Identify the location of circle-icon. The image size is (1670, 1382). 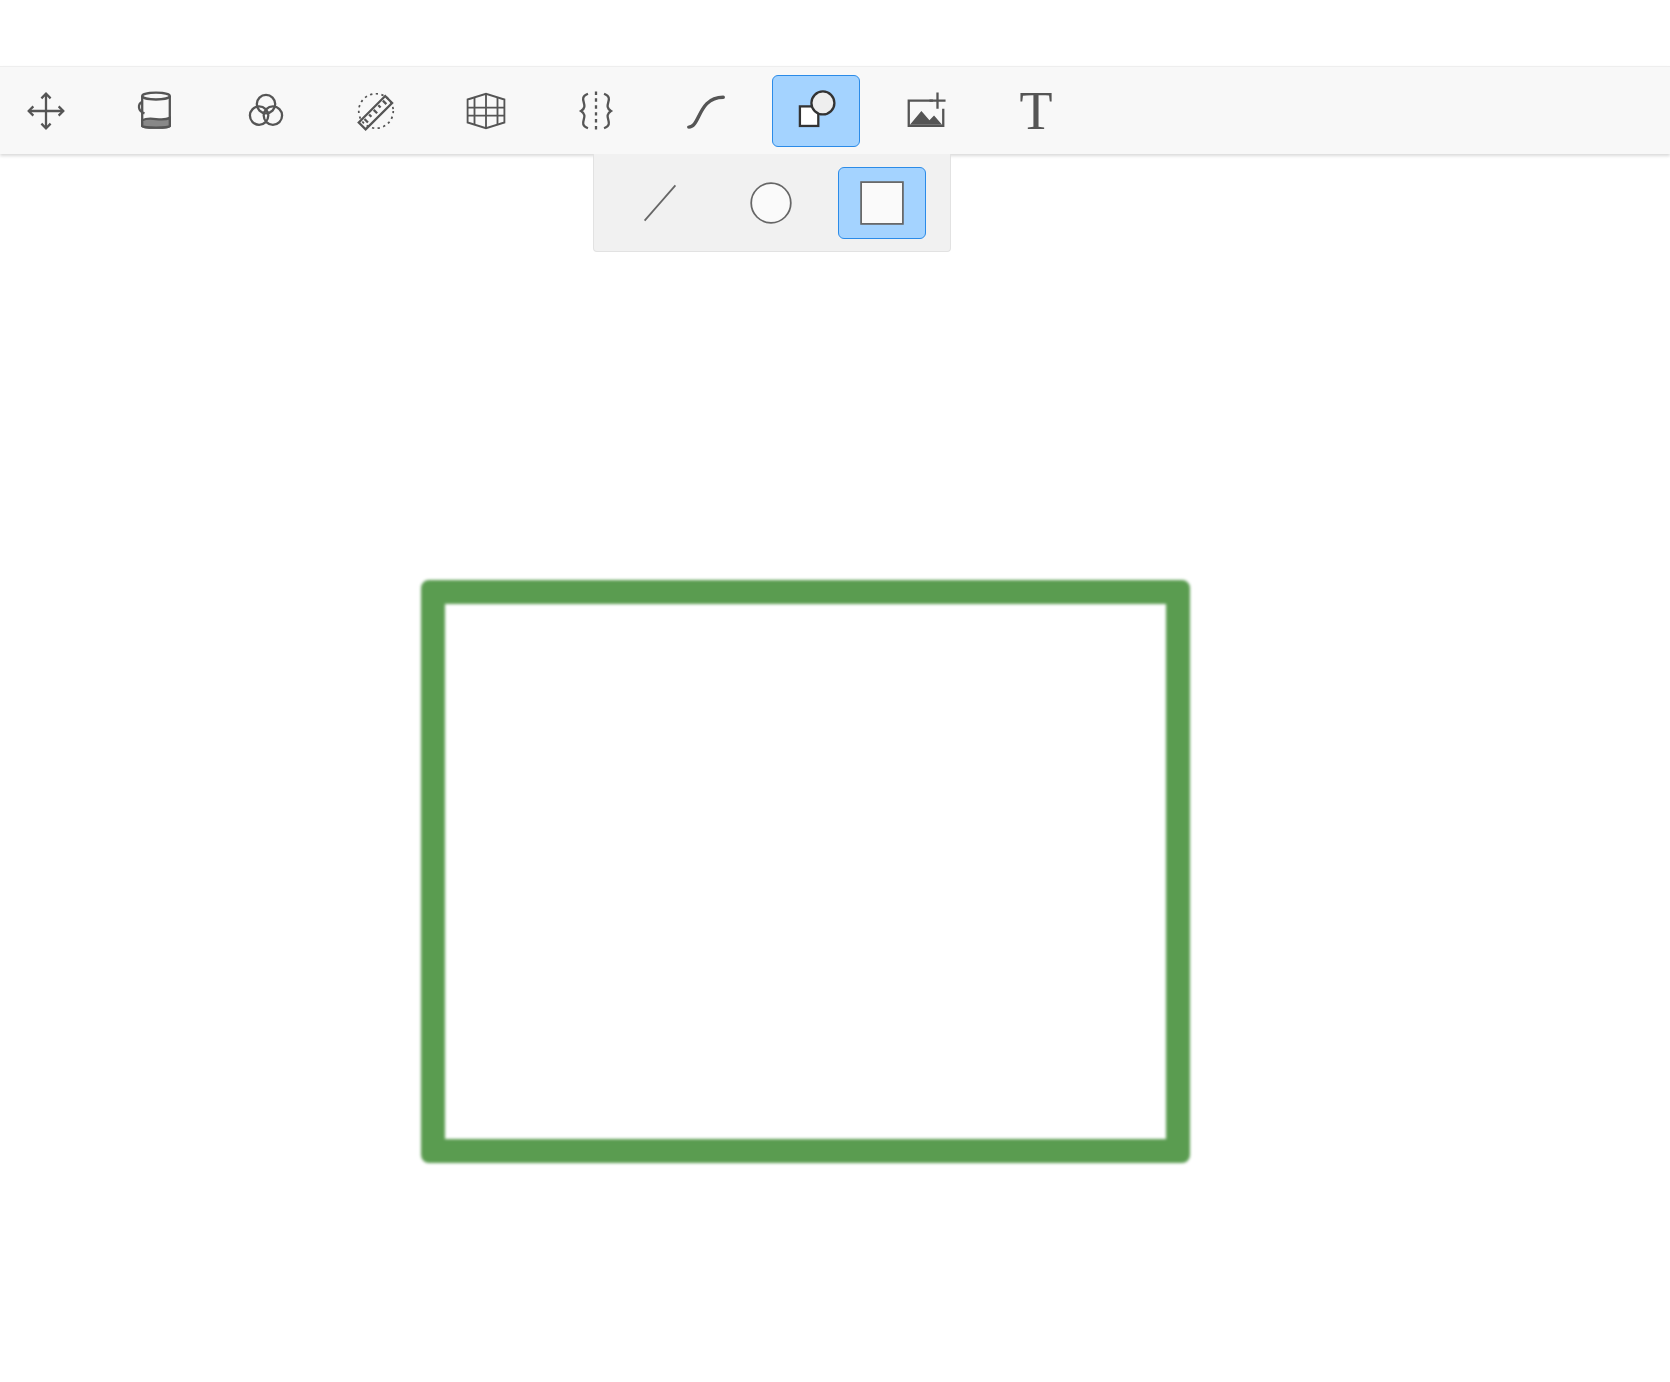
(771, 202).